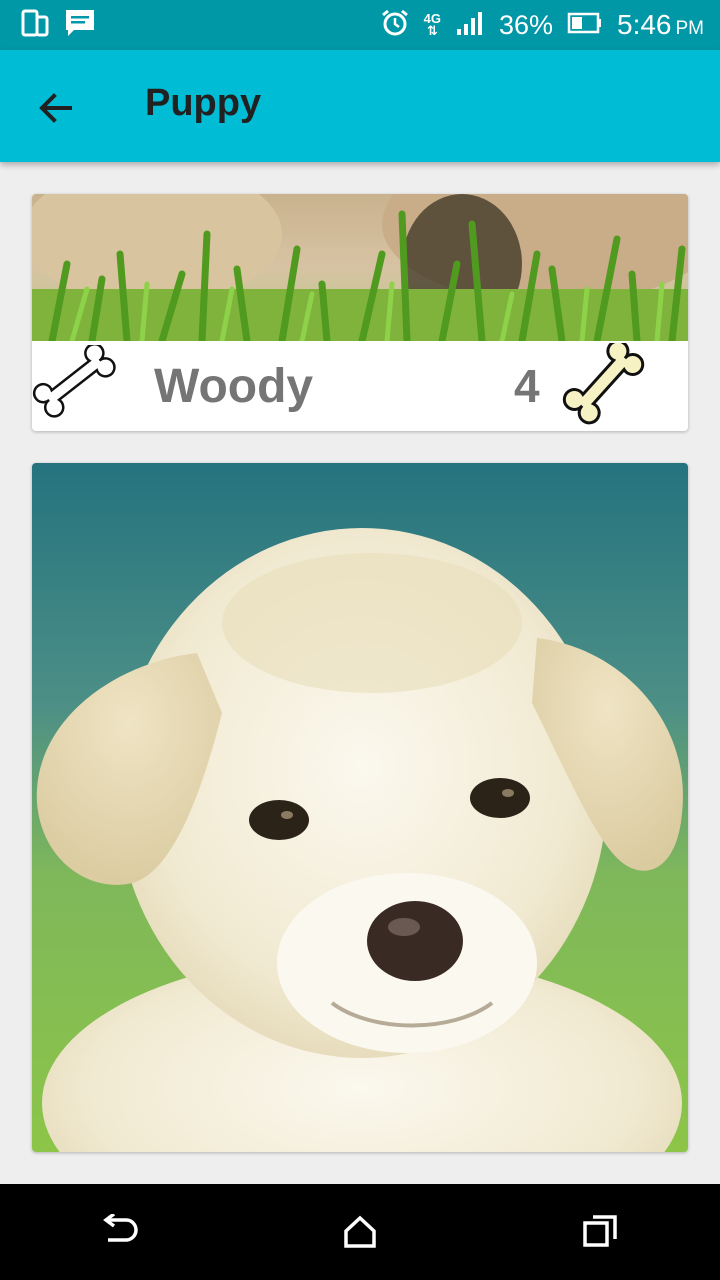 The image size is (720, 1280). What do you see at coordinates (360, 267) in the screenshot?
I see `grass-banner-image` at bounding box center [360, 267].